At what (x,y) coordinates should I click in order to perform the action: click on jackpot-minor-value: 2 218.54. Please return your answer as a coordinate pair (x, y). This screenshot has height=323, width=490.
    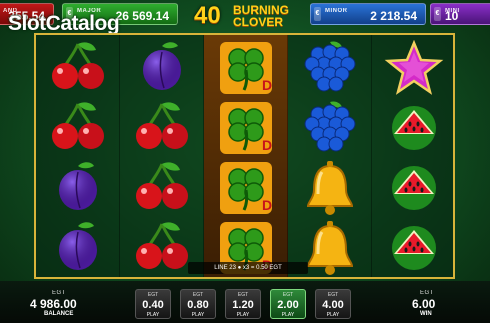
    Looking at the image, I should click on (393, 16).